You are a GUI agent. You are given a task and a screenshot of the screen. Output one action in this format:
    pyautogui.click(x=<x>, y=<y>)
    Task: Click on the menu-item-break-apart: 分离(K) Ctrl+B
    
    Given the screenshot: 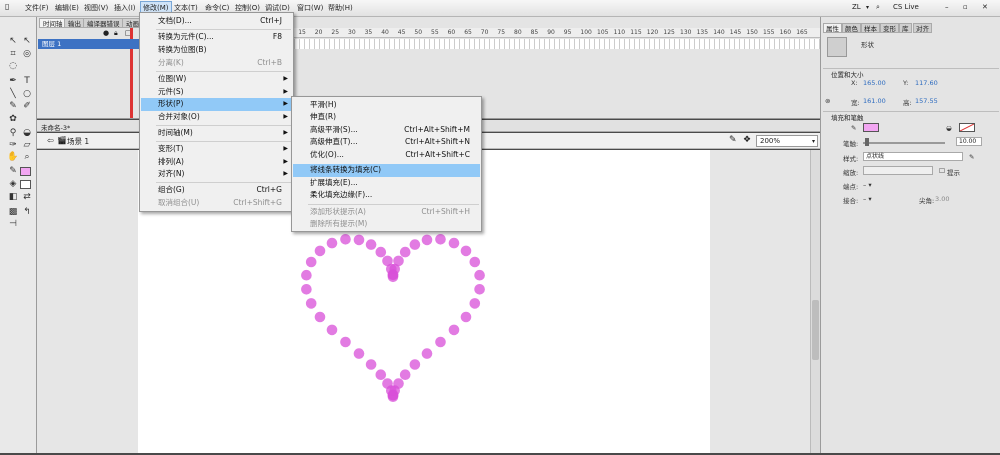 What is the action you would take?
    pyautogui.click(x=216, y=63)
    